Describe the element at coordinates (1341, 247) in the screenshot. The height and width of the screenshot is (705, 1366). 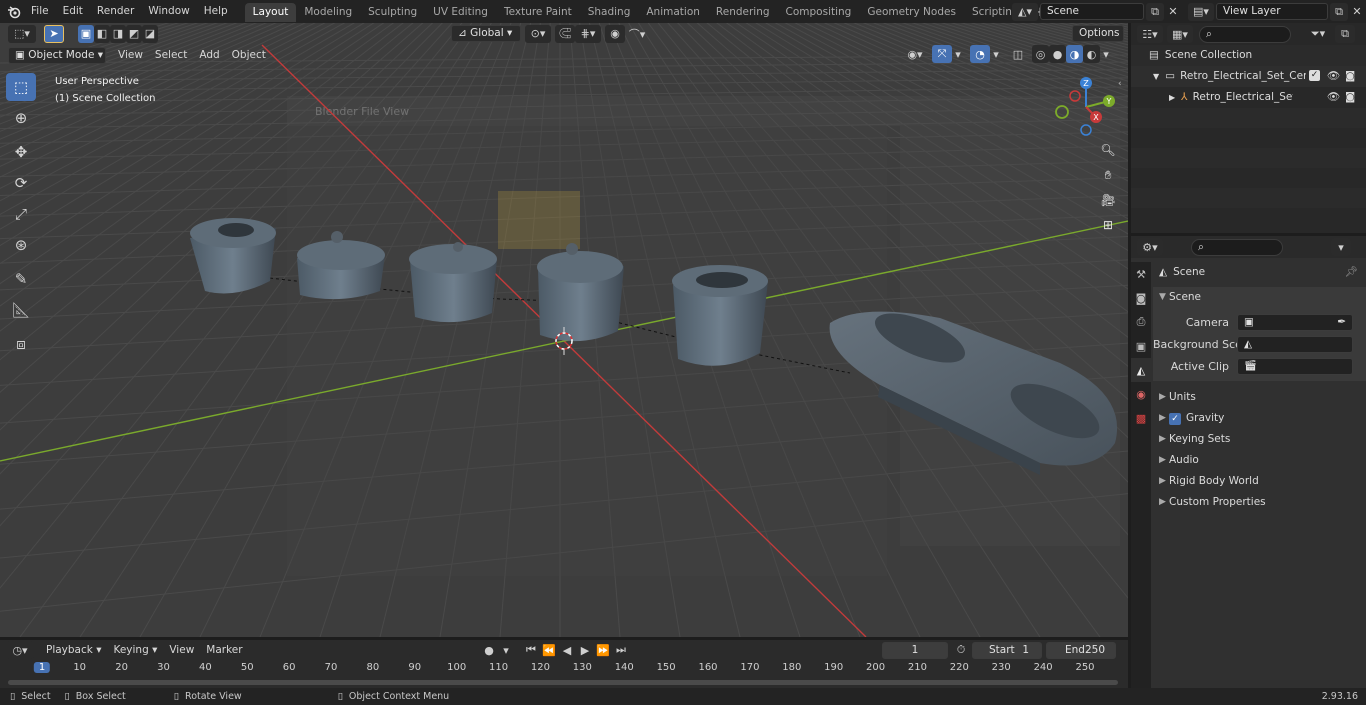
I see `properties-options-icon: ▾` at that location.